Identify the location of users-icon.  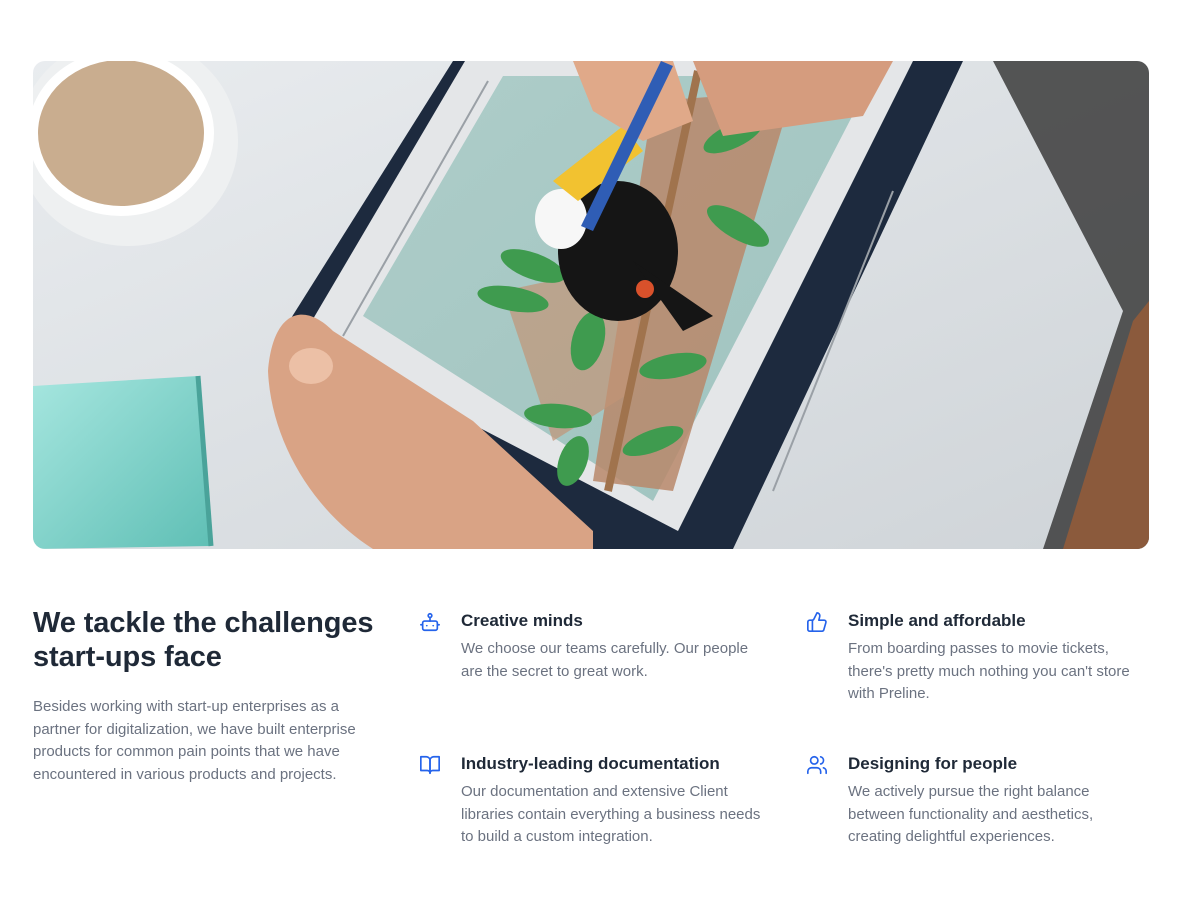
(817, 765).